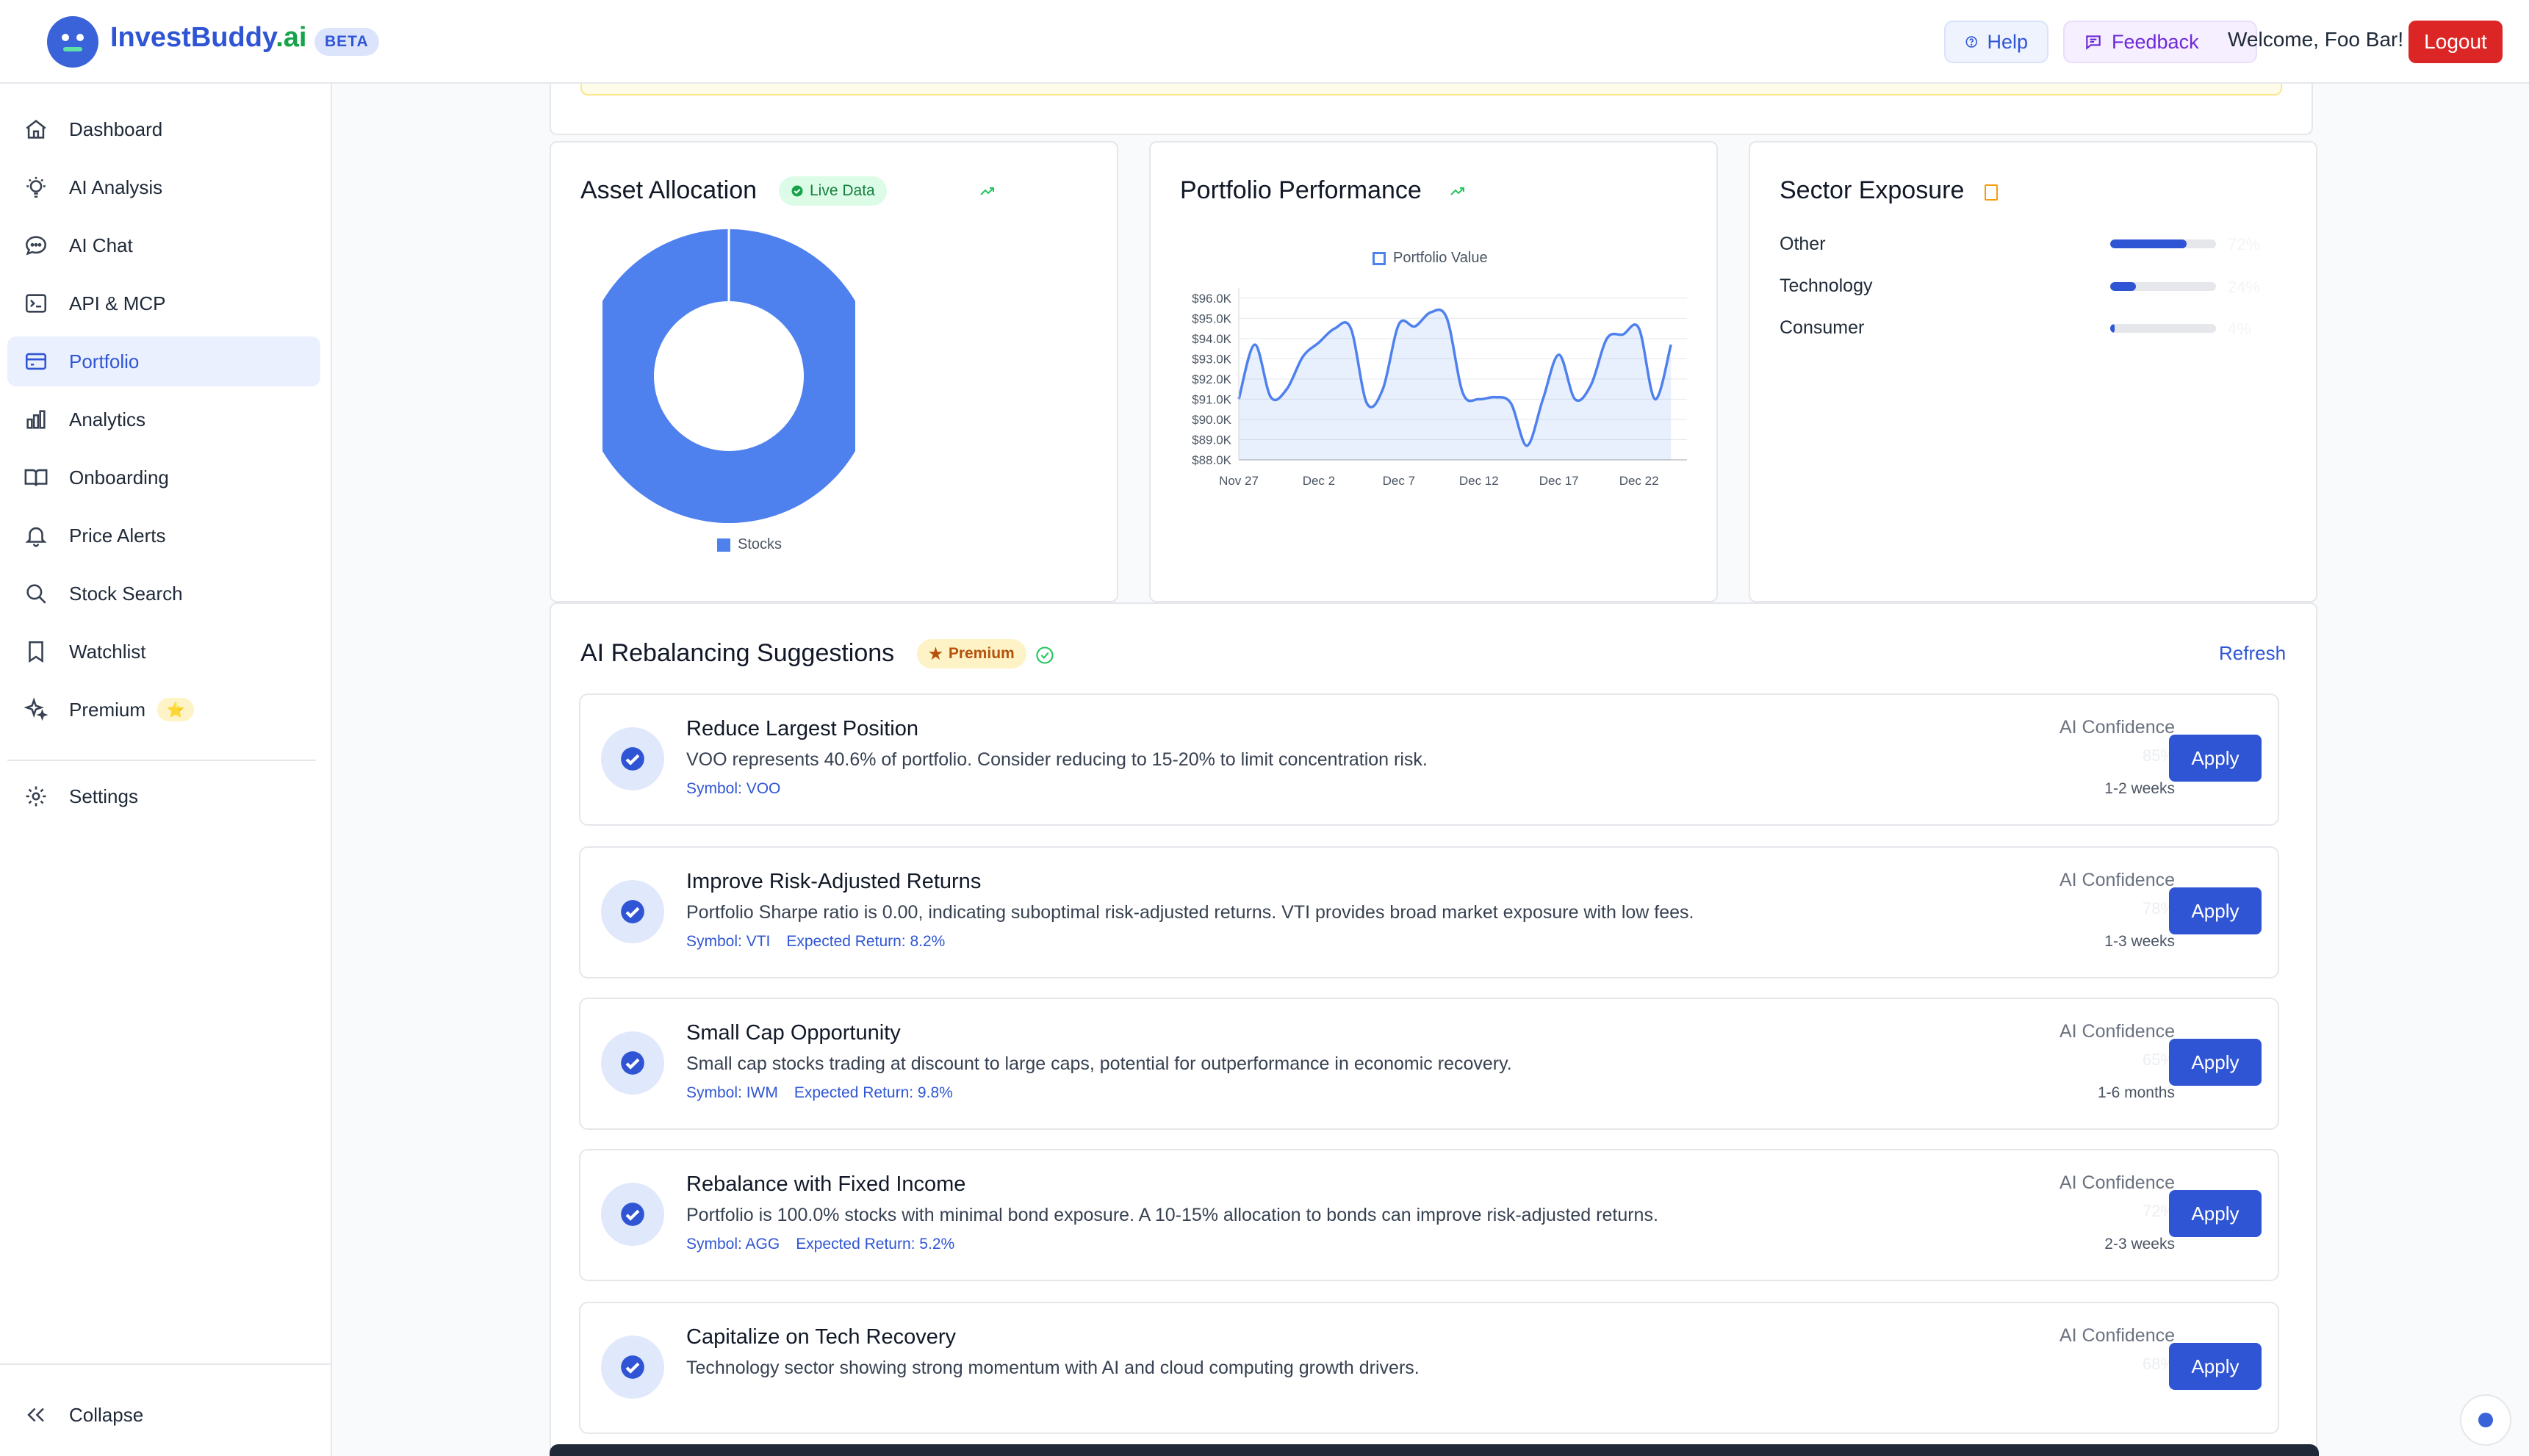 The width and height of the screenshot is (2529, 1456). What do you see at coordinates (36, 303) in the screenshot?
I see `terminal-icon` at bounding box center [36, 303].